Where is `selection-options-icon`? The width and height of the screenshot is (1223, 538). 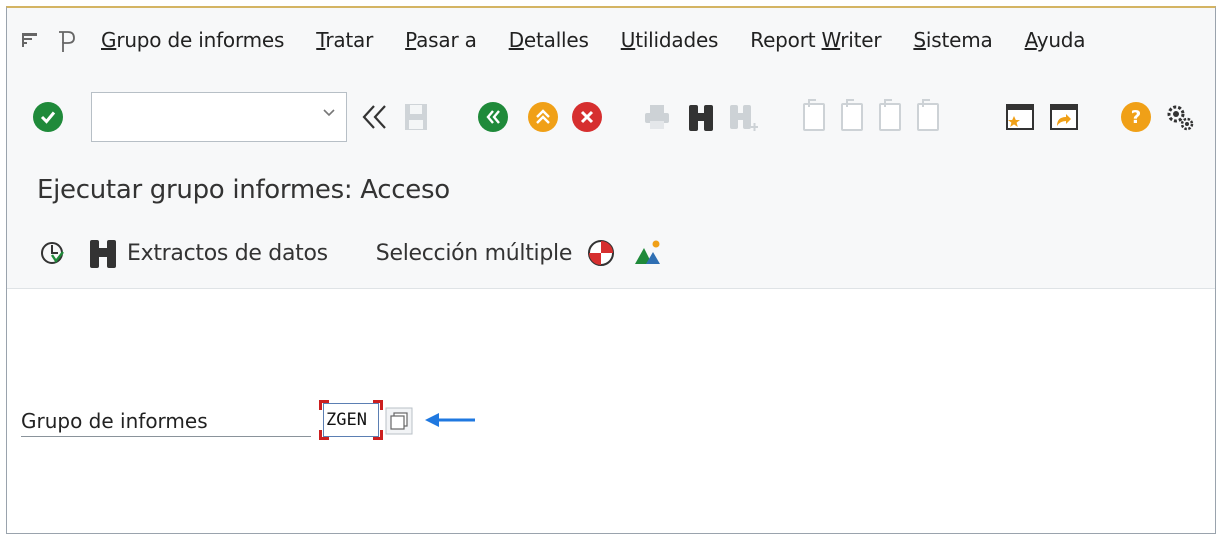 selection-options-icon is located at coordinates (601, 253).